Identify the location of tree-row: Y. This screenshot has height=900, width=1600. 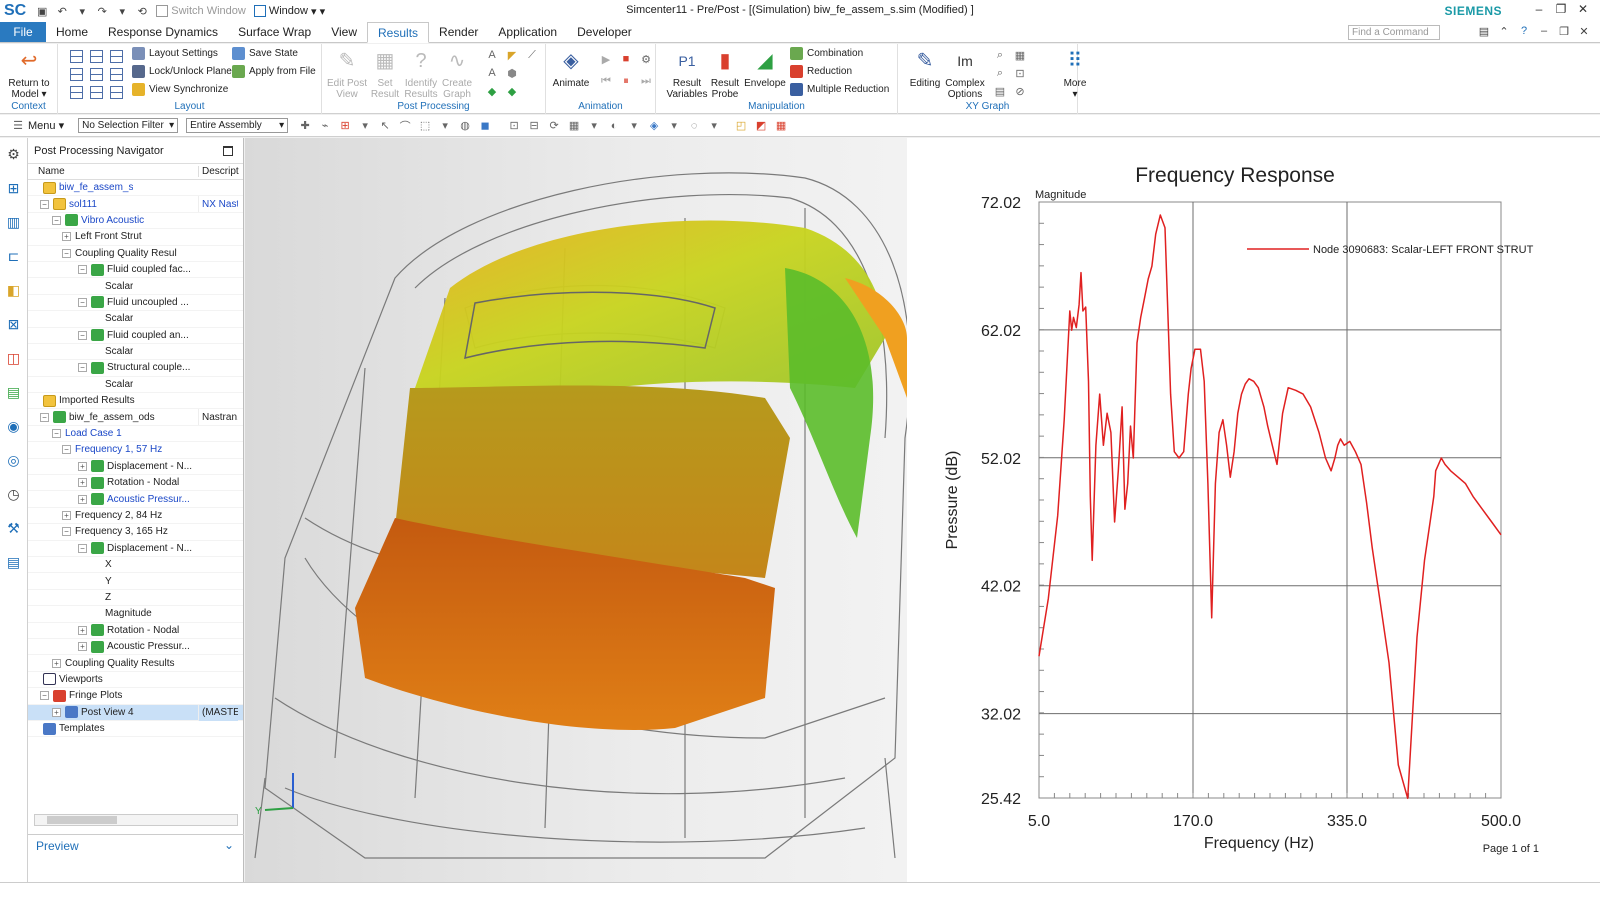
(135, 581).